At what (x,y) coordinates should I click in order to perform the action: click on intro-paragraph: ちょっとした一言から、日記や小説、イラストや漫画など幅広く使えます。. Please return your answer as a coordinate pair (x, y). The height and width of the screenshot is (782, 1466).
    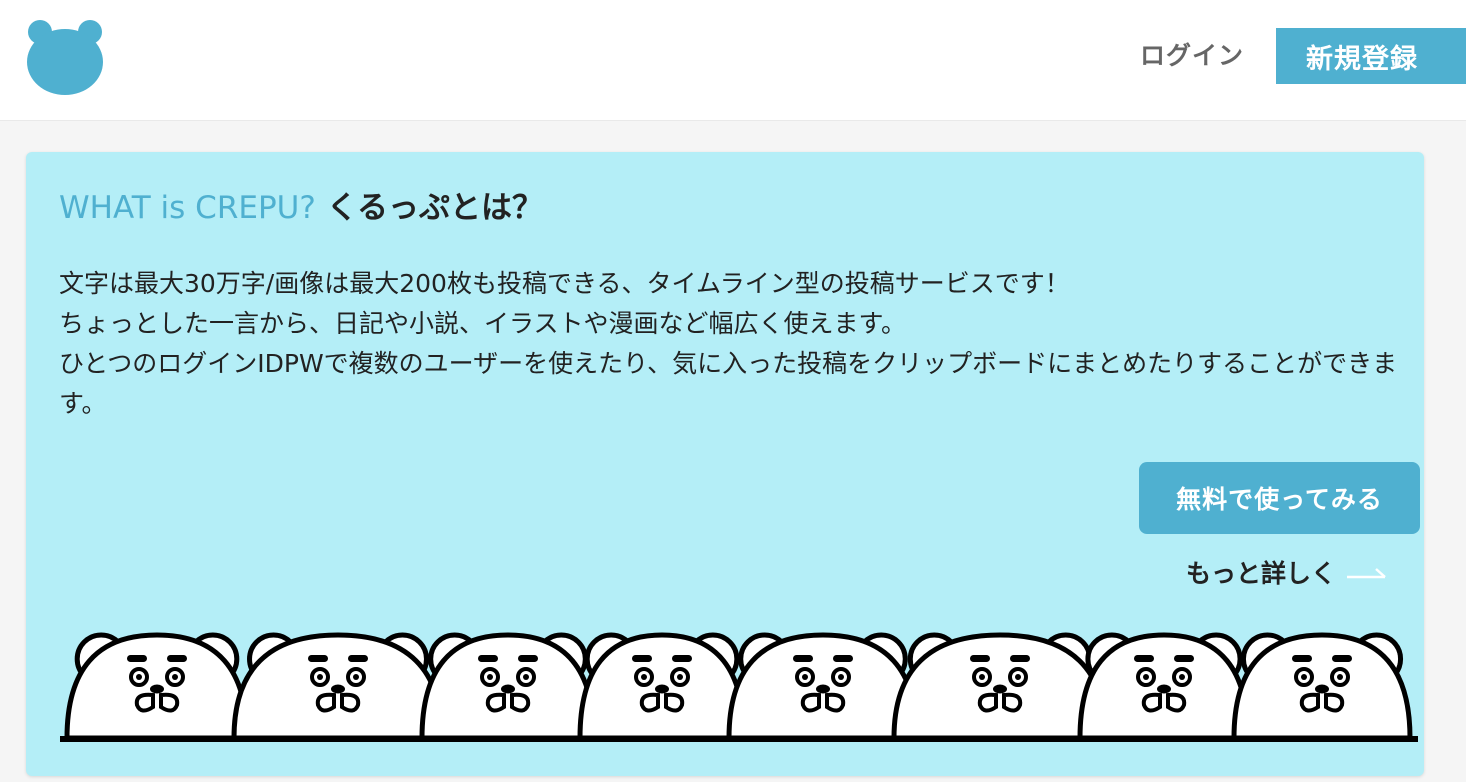
    Looking at the image, I should click on (483, 323).